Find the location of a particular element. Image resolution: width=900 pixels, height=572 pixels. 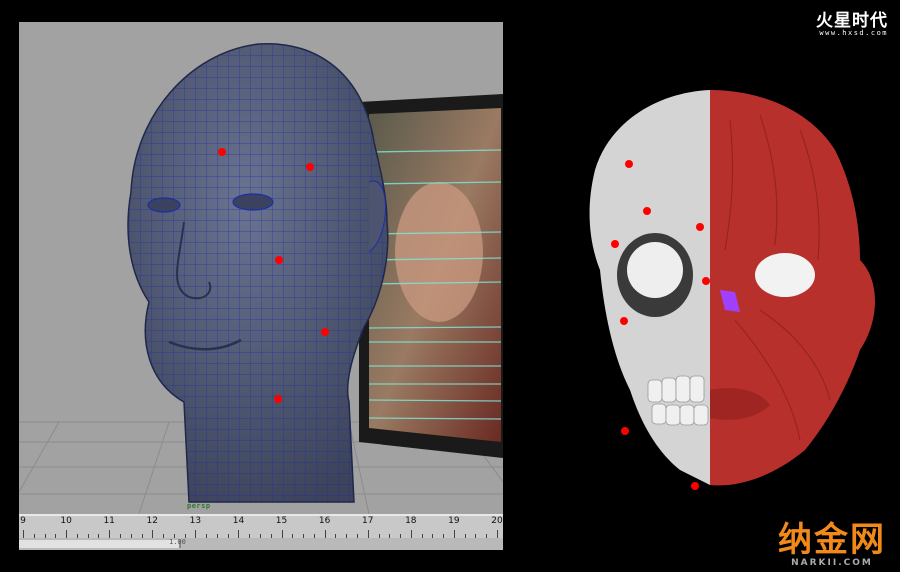

hxsd-logo-url: www.hxsd.com is located at coordinates (853, 33).